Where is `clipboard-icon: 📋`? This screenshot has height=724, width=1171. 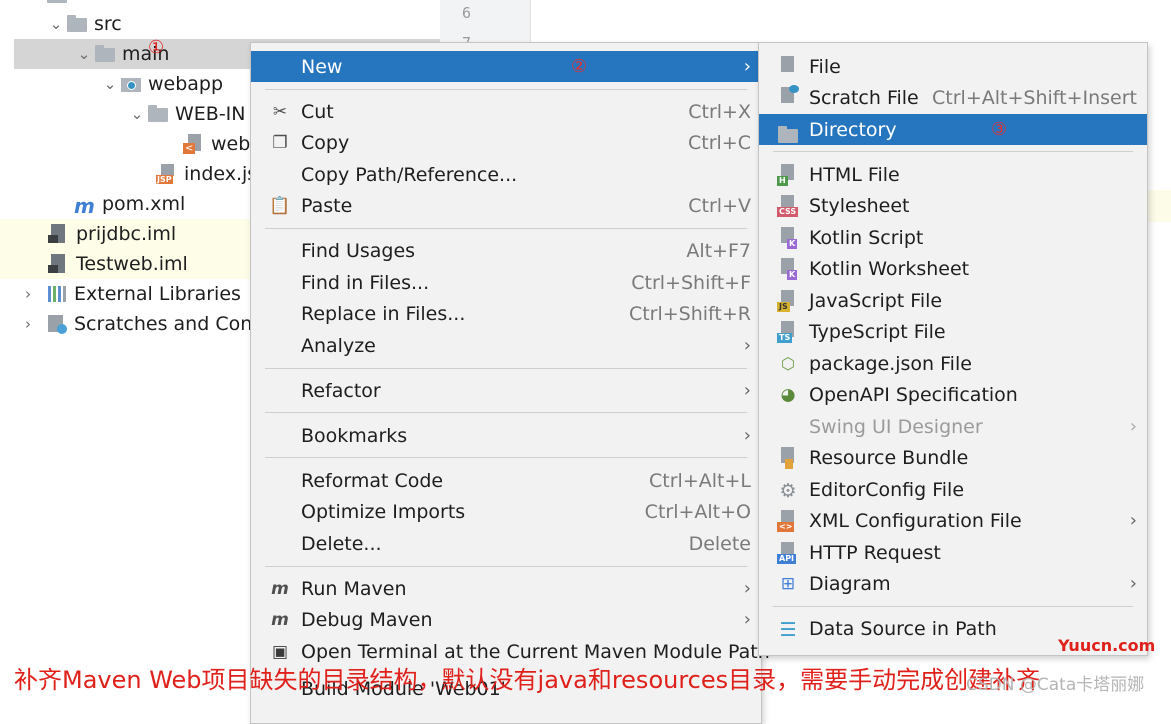 clipboard-icon: 📋 is located at coordinates (280, 205).